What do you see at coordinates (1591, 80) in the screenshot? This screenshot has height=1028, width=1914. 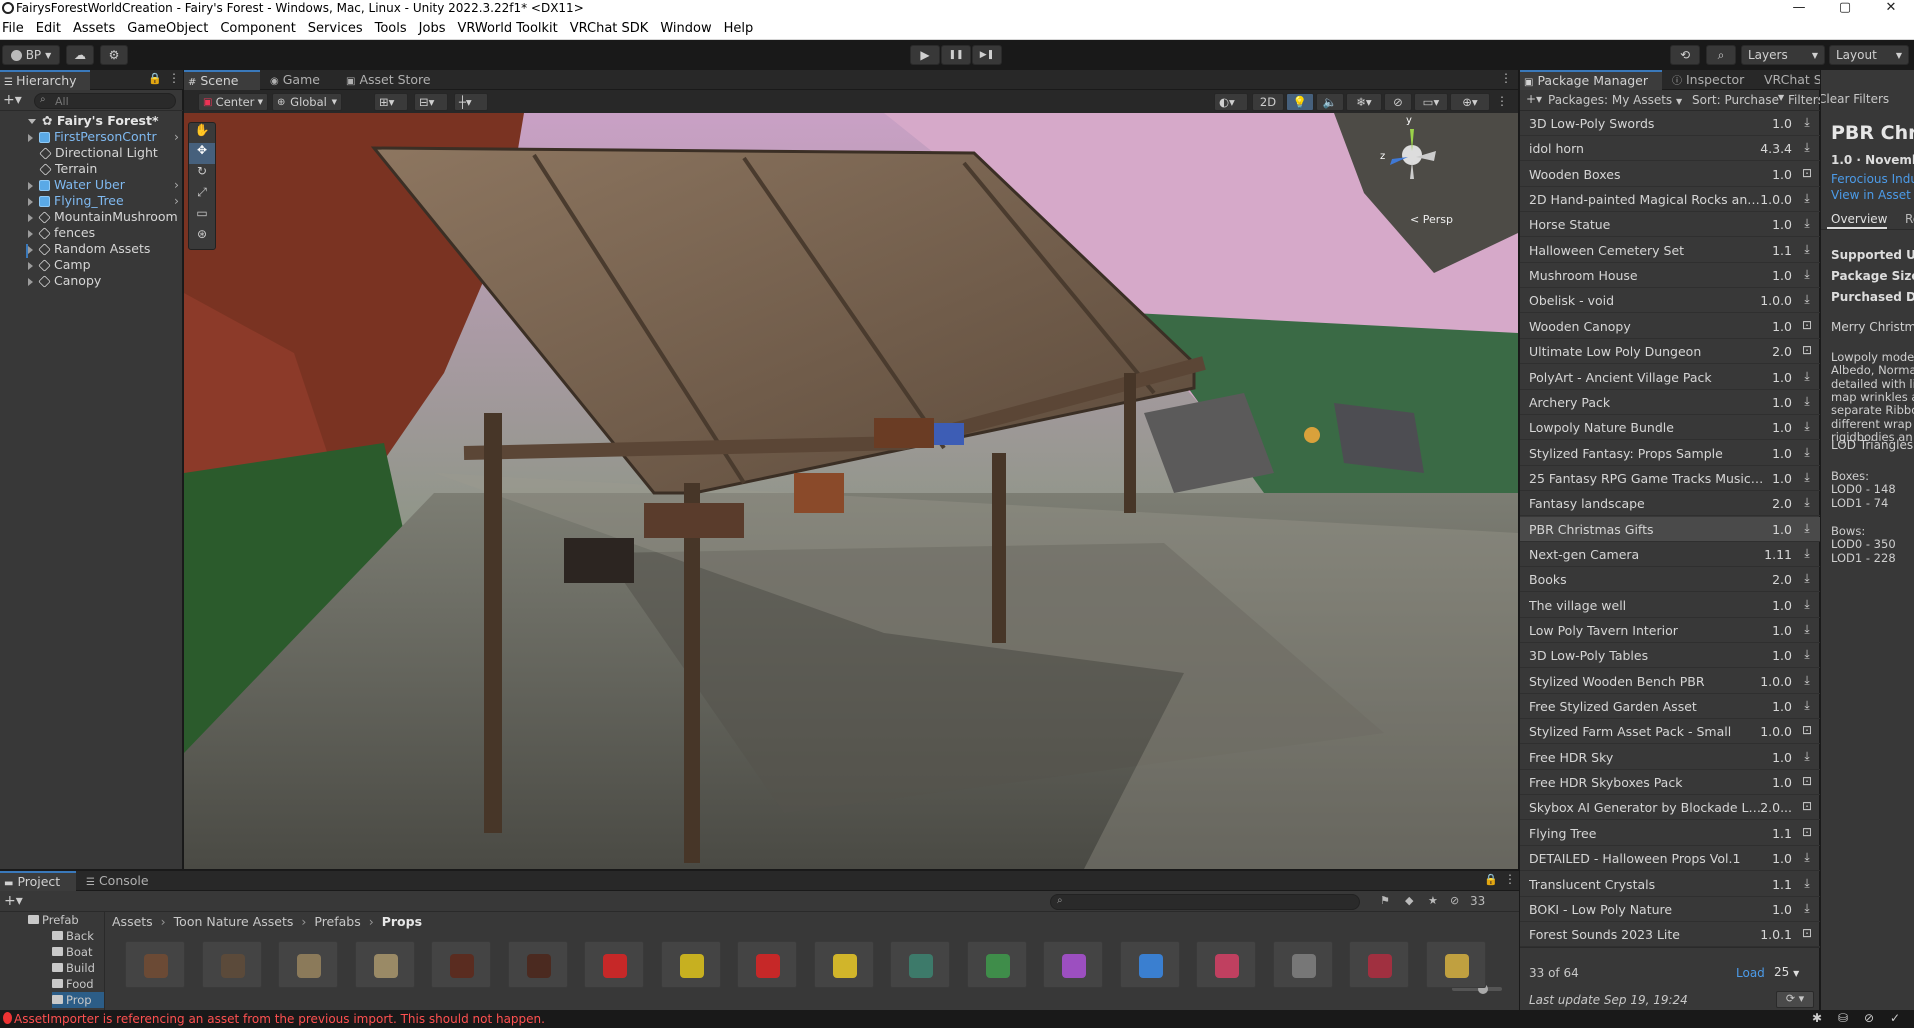 I see `tab-package-manager: ▣ Package Manager` at bounding box center [1591, 80].